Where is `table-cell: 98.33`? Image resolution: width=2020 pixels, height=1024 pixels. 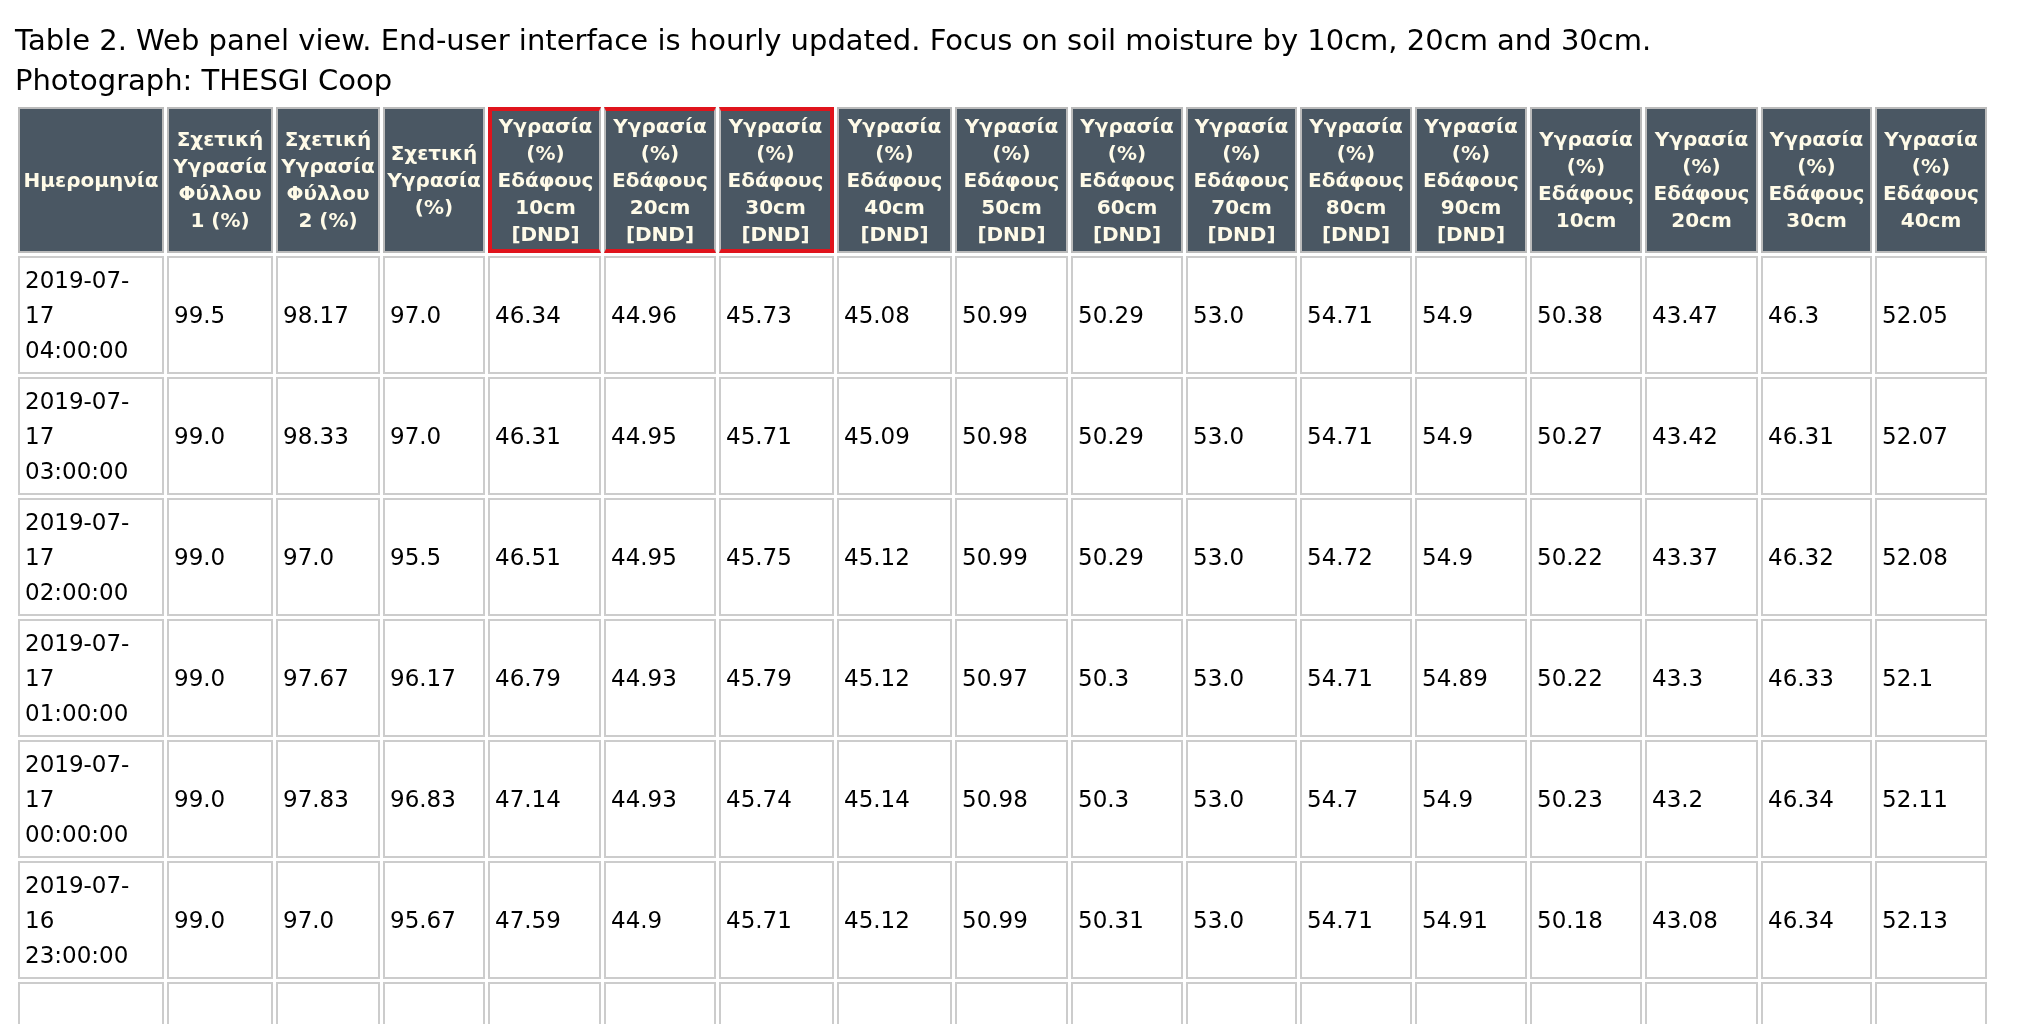 table-cell: 98.33 is located at coordinates (328, 436).